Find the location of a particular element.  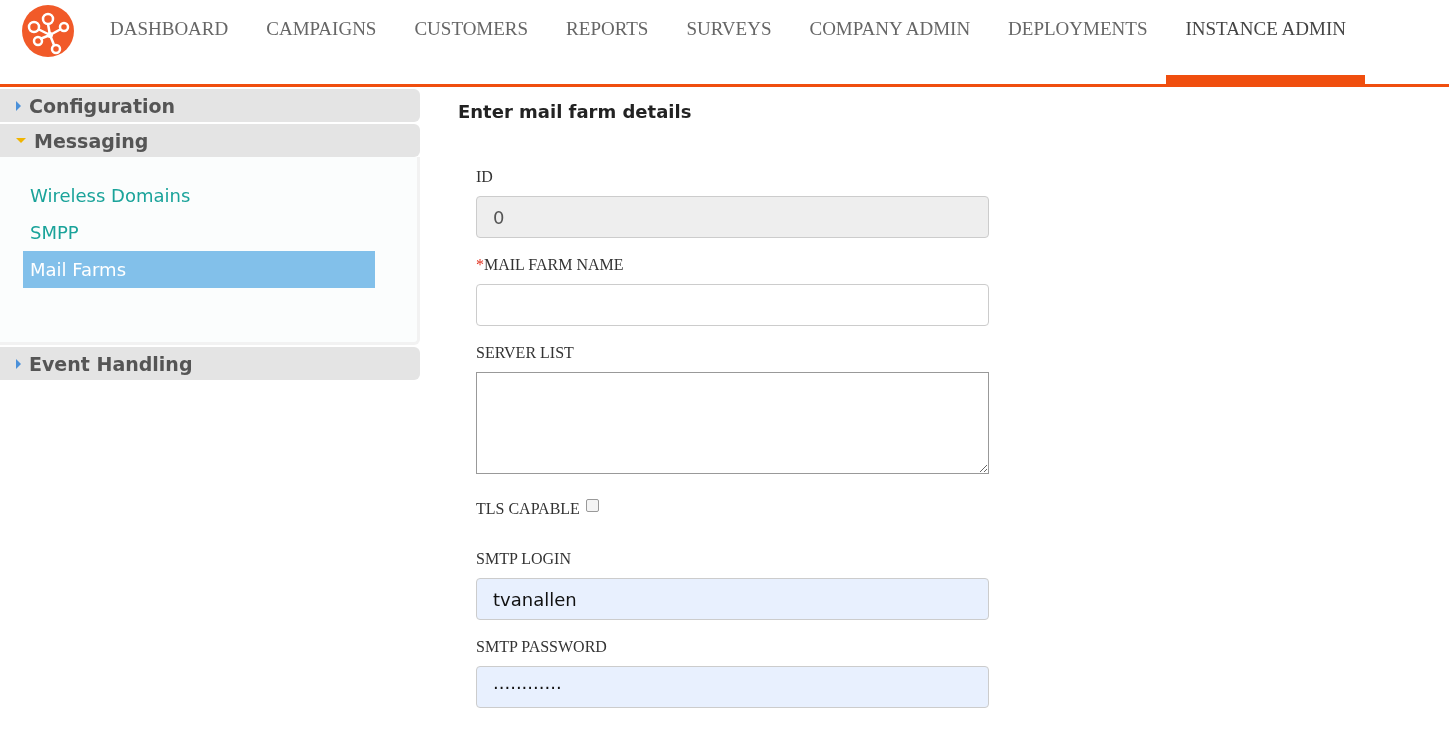

nav-tab: REPORTS is located at coordinates (607, 42).